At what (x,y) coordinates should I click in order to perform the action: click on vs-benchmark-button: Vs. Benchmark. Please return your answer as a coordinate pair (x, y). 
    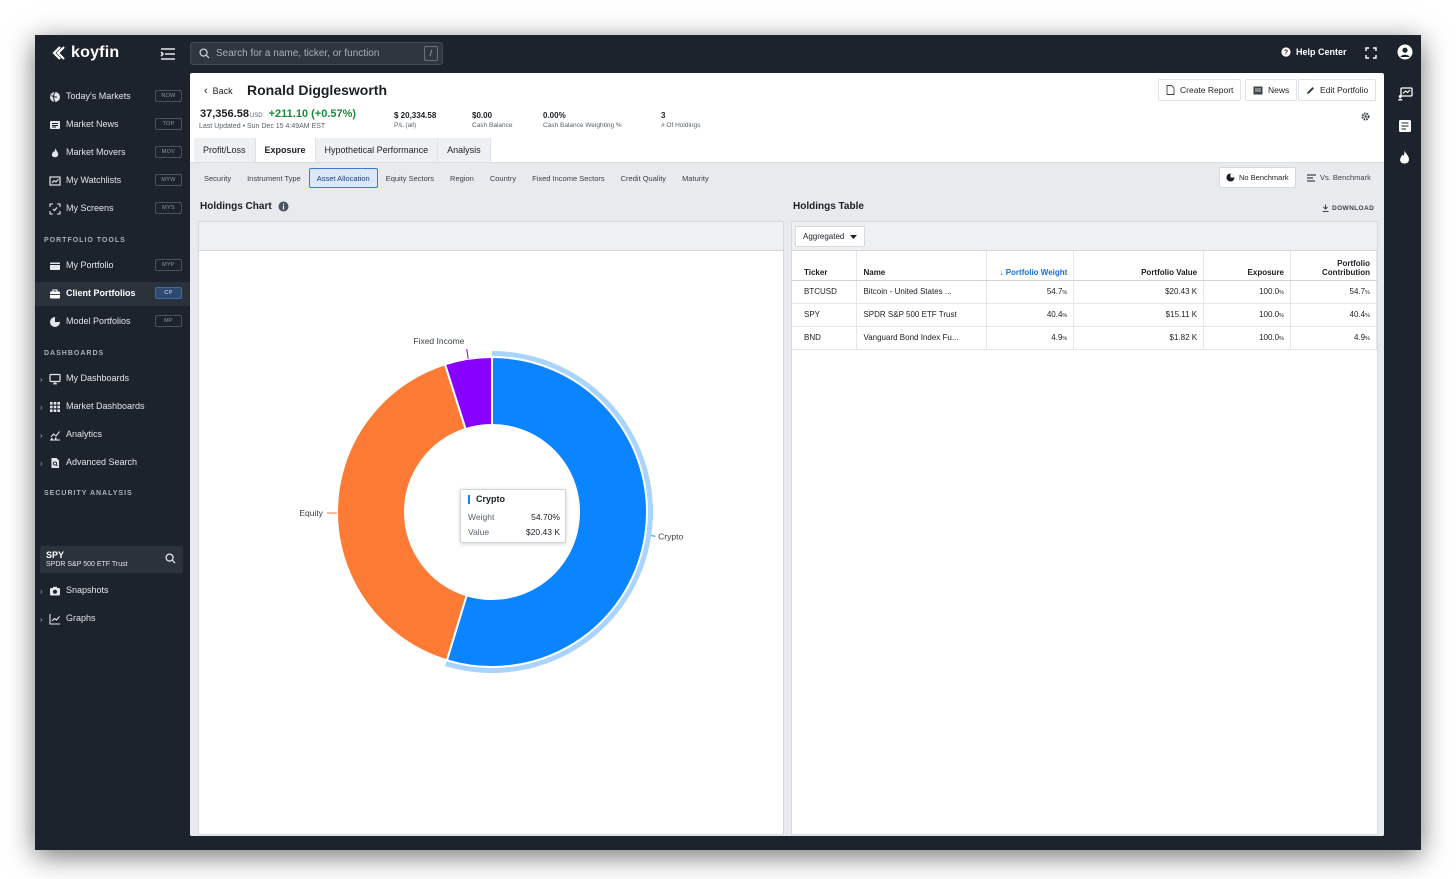
    Looking at the image, I should click on (1339, 177).